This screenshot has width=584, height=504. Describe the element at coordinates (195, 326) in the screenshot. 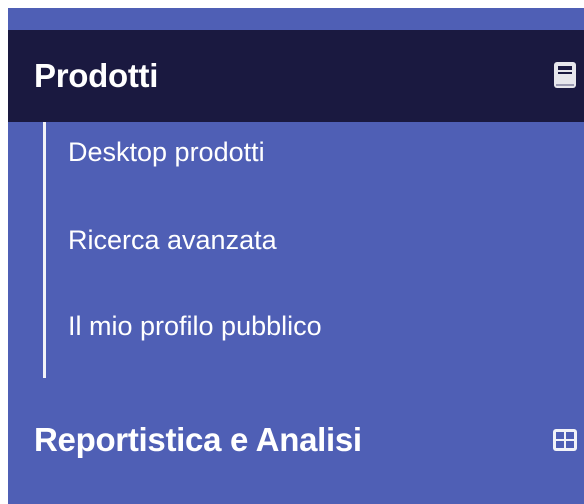

I see `submenu-item-il-mio-profilo-pubblico: Il mio profilo pubblico` at that location.